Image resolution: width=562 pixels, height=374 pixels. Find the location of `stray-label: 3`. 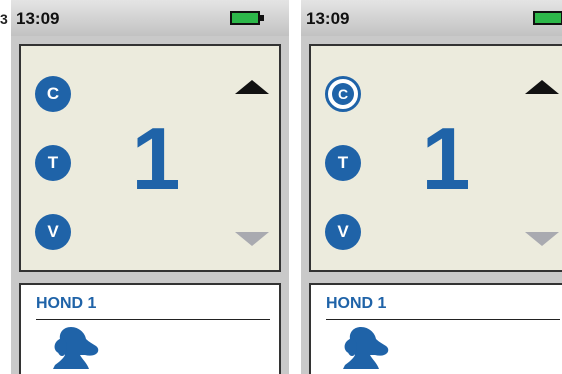

stray-label: 3 is located at coordinates (4, 19).